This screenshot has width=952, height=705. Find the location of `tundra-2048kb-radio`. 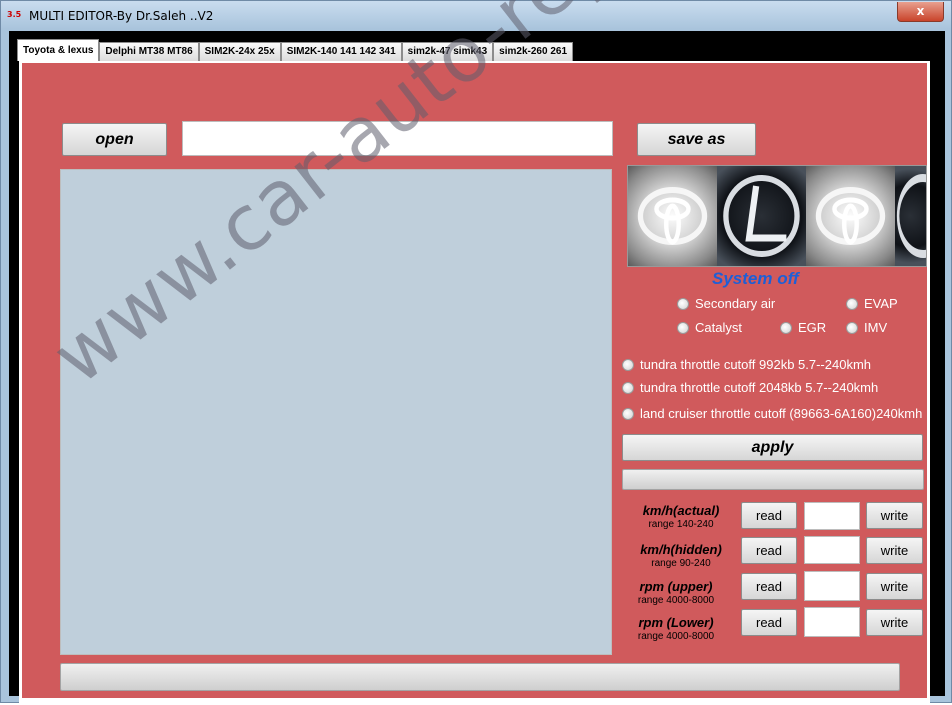

tundra-2048kb-radio is located at coordinates (628, 388).